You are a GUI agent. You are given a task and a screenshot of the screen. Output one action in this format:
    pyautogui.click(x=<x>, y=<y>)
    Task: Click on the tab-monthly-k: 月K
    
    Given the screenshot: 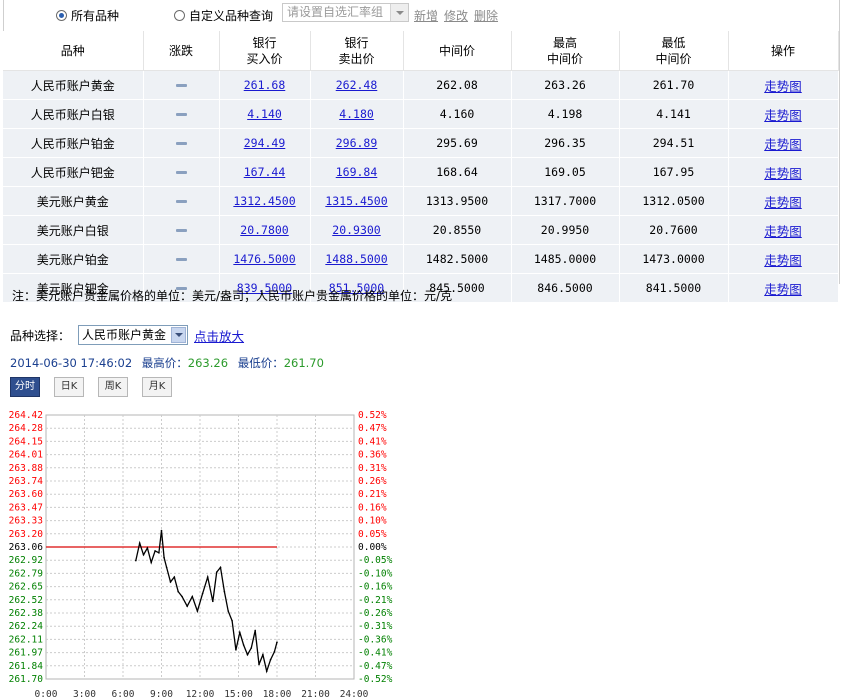 What is the action you would take?
    pyautogui.click(x=157, y=387)
    